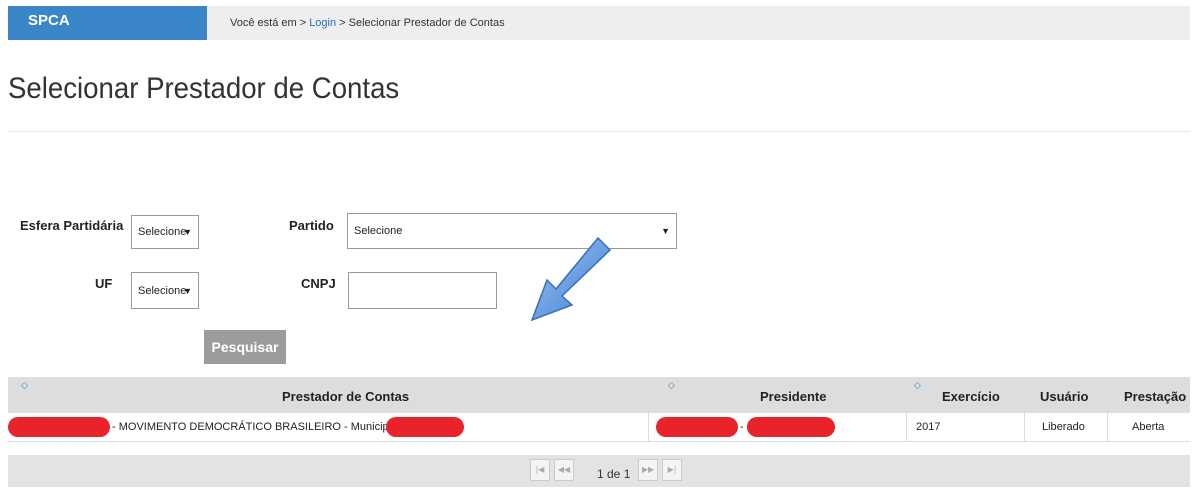 This screenshot has height=490, width=1200. Describe the element at coordinates (420, 23) in the screenshot. I see `breadcrumb-current: > Selecionar Prestador de Contas` at that location.